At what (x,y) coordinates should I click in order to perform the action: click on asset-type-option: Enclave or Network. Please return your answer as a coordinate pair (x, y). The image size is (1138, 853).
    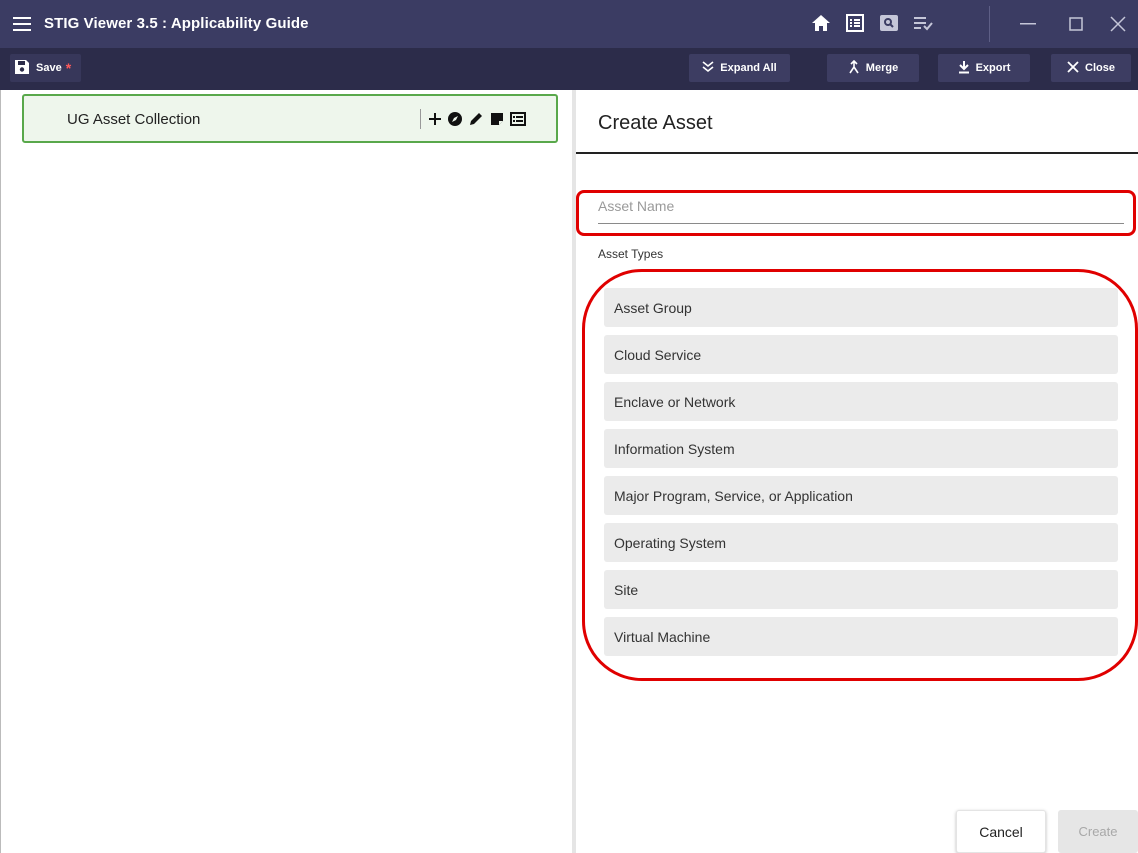
    Looking at the image, I should click on (861, 401).